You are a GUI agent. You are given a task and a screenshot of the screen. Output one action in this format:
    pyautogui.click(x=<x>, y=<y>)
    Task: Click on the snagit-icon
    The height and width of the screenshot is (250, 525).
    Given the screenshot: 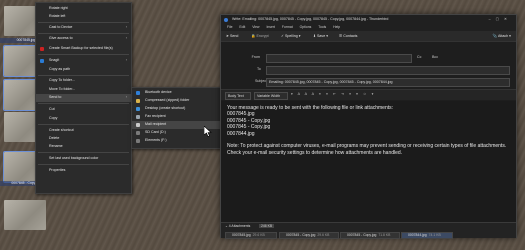 What is the action you would take?
    pyautogui.click(x=42, y=61)
    